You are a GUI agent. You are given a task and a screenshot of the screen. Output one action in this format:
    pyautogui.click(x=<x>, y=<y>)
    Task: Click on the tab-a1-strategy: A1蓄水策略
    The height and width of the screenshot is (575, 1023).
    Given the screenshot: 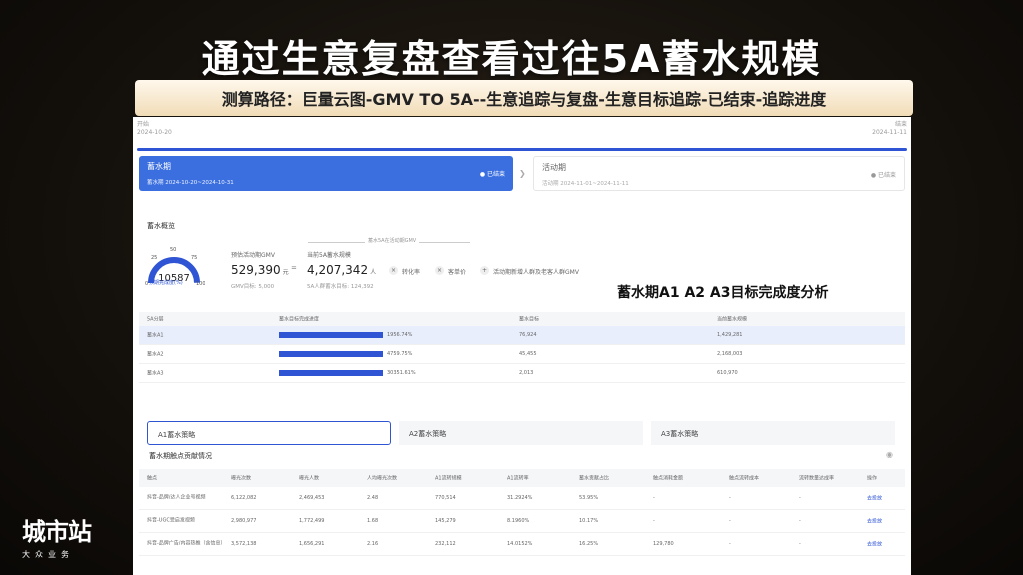 What is the action you would take?
    pyautogui.click(x=269, y=433)
    